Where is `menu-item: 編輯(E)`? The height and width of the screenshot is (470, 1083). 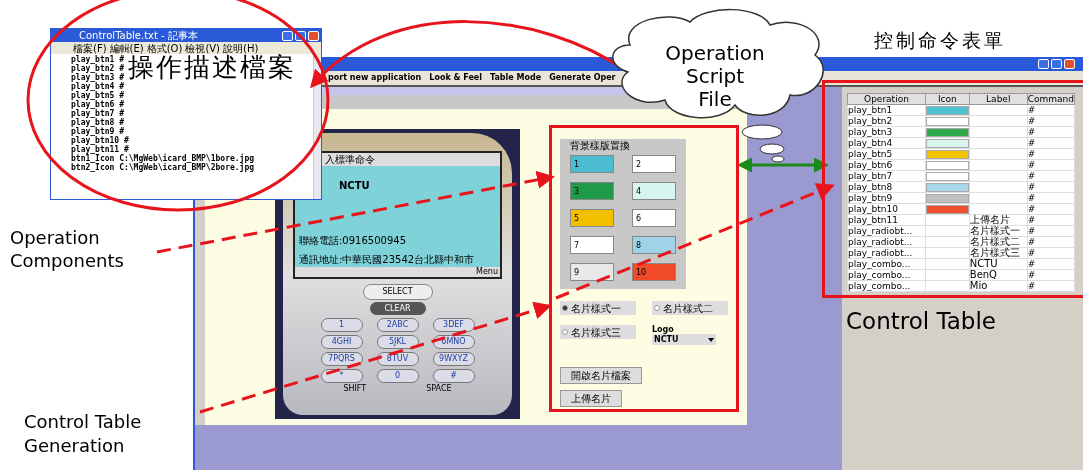 menu-item: 編輯(E) is located at coordinates (126, 48).